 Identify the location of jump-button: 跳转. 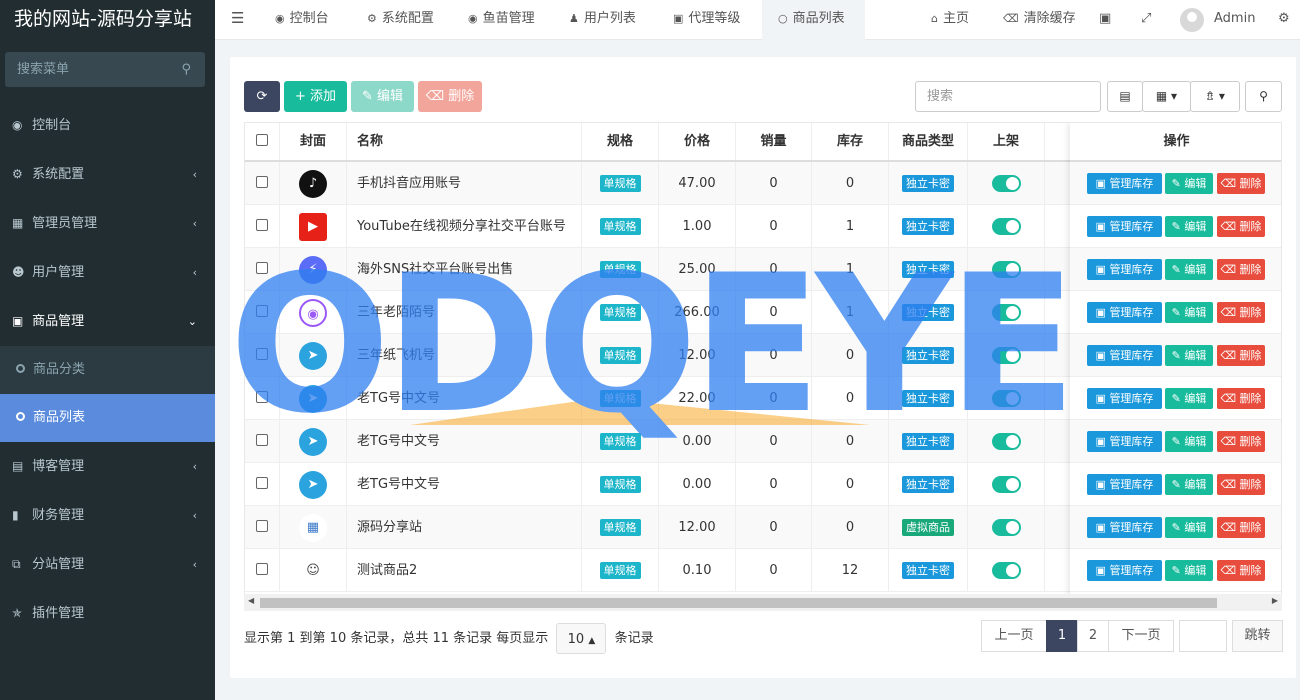
(1257, 636).